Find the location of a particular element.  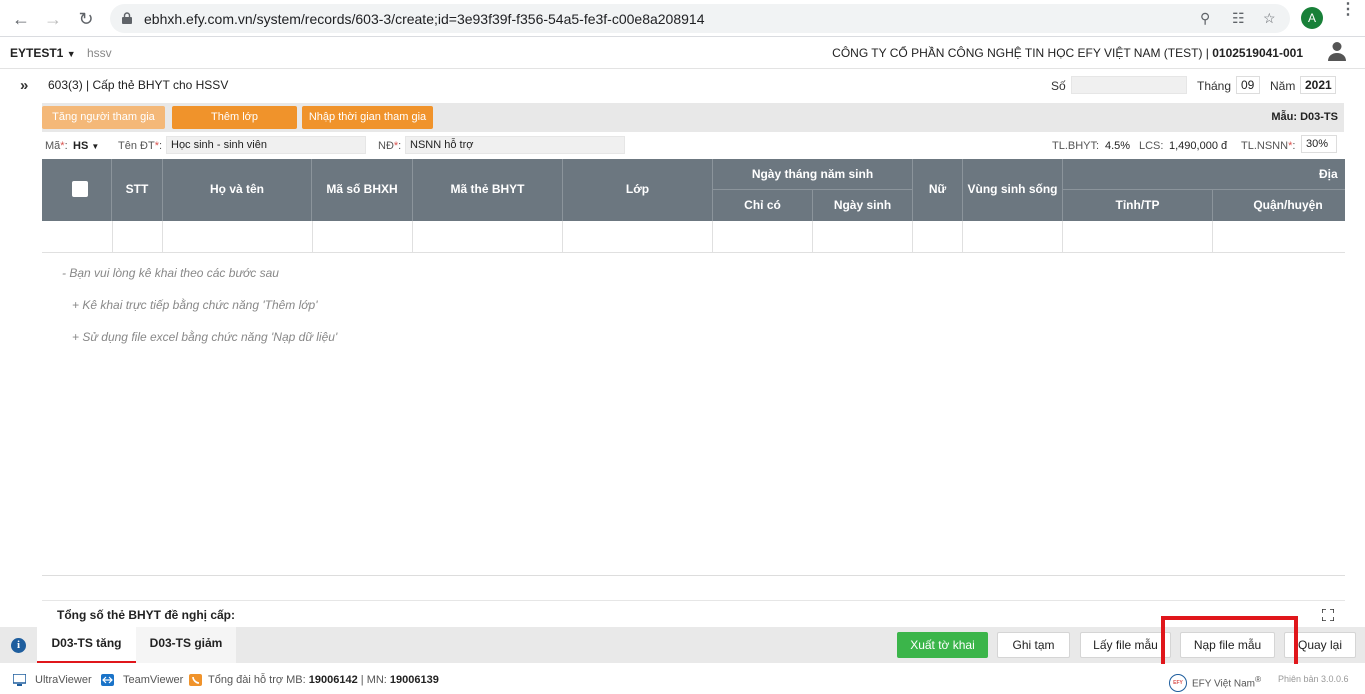

forward-arrow-icon: → is located at coordinates (53, 19).